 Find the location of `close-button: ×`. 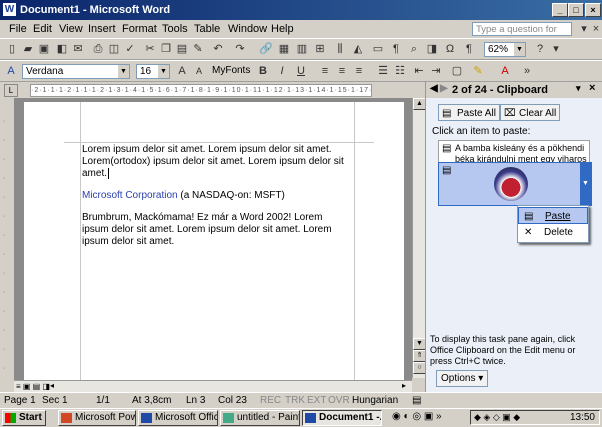

close-button: × is located at coordinates (593, 10).